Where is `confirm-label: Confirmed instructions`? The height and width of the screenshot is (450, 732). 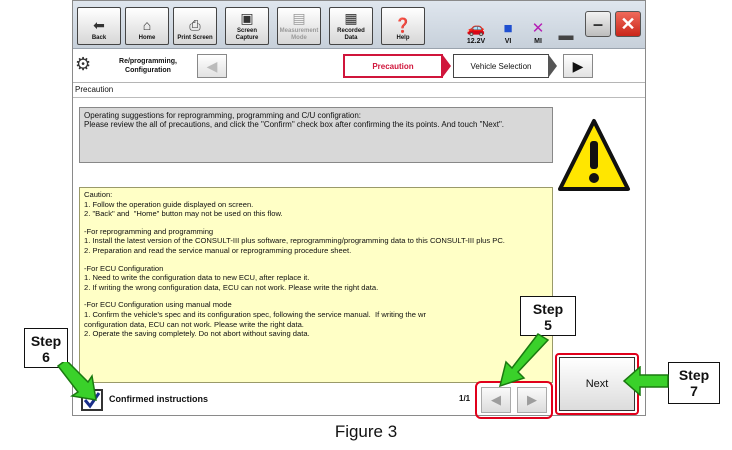
confirm-label: Confirmed instructions is located at coordinates (159, 399).